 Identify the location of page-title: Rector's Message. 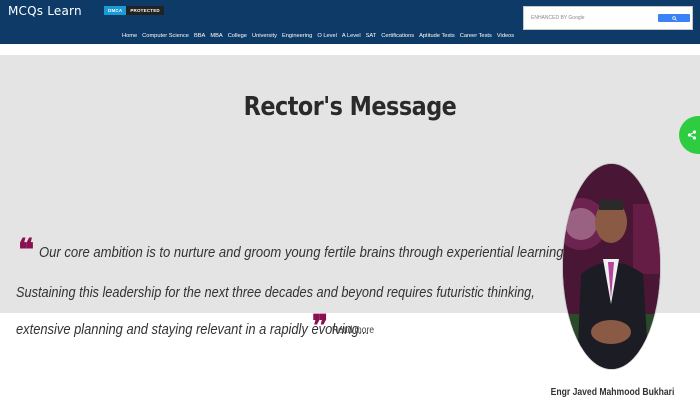
(350, 107).